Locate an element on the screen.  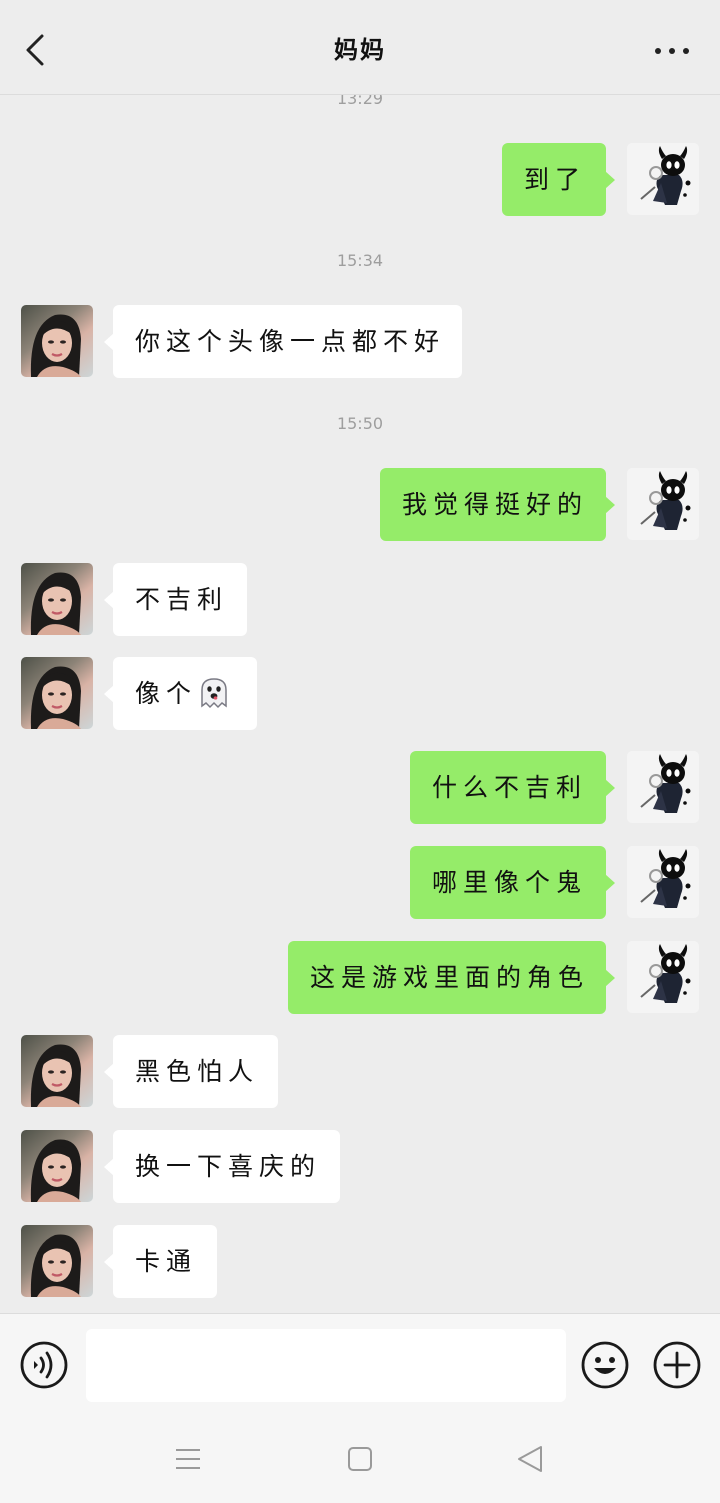
message-bubble-sent: 什么不吉利 is located at coordinates (512, 787).